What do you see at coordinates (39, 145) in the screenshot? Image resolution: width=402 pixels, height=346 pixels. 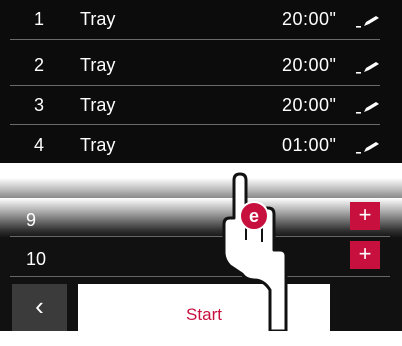 I see `row-number: 4` at bounding box center [39, 145].